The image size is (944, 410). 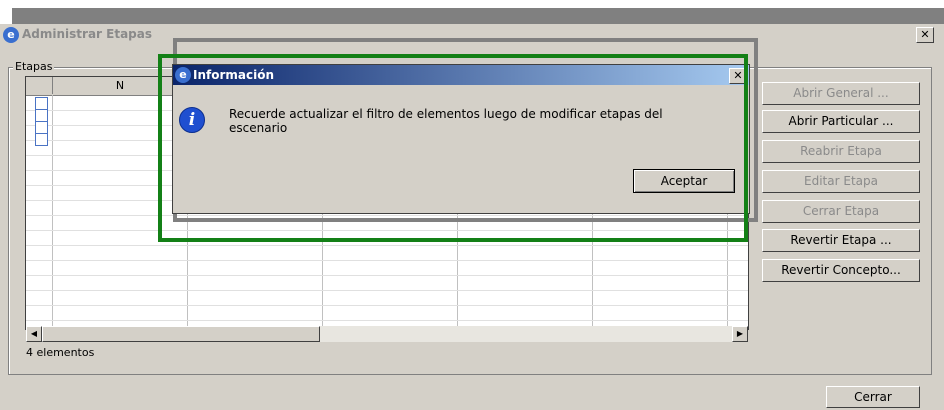 I want to click on row-checkbox, so click(x=41, y=139).